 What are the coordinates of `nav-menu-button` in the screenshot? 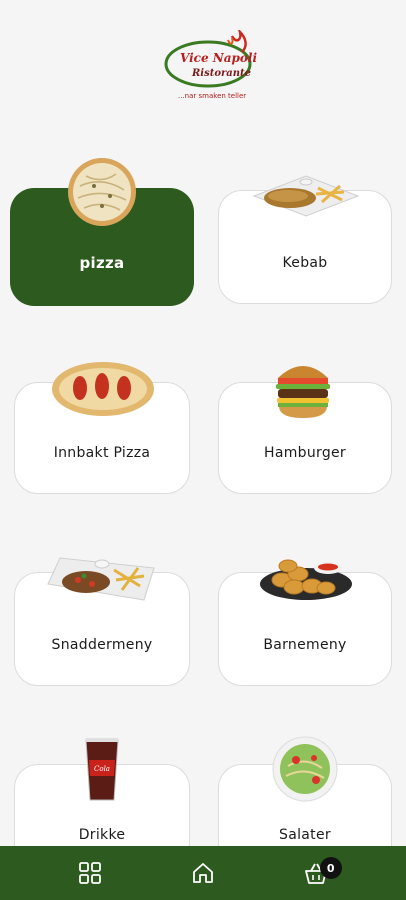 It's located at (90, 873).